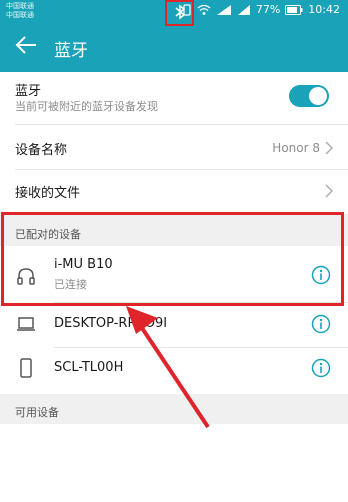  Describe the element at coordinates (174, 409) in the screenshot. I see `available-devices-header: 可用设备` at that location.